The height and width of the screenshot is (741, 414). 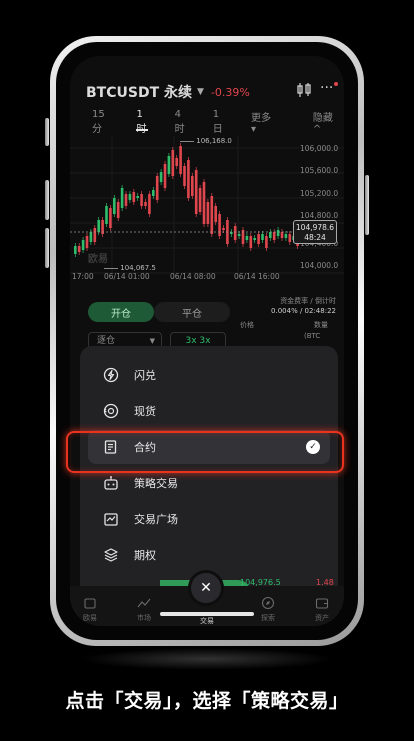 What do you see at coordinates (328, 122) in the screenshot?
I see `hide-button: 隐藏 ^` at bounding box center [328, 122].